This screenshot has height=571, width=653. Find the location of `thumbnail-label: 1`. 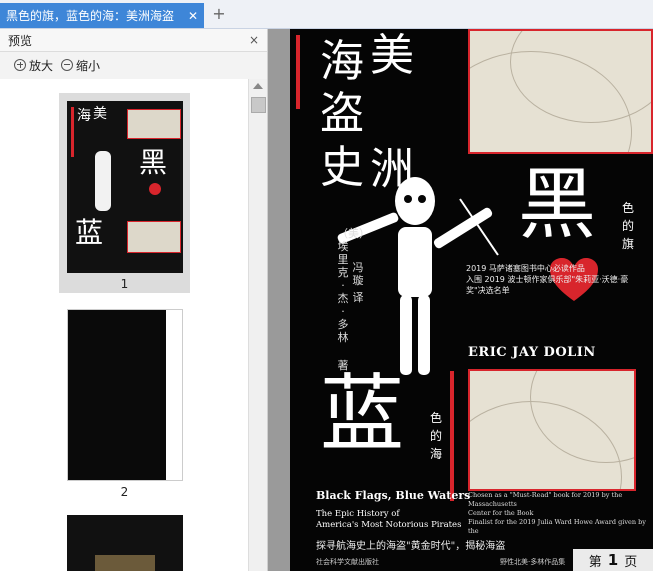

thumbnail-label: 1 is located at coordinates (124, 284).